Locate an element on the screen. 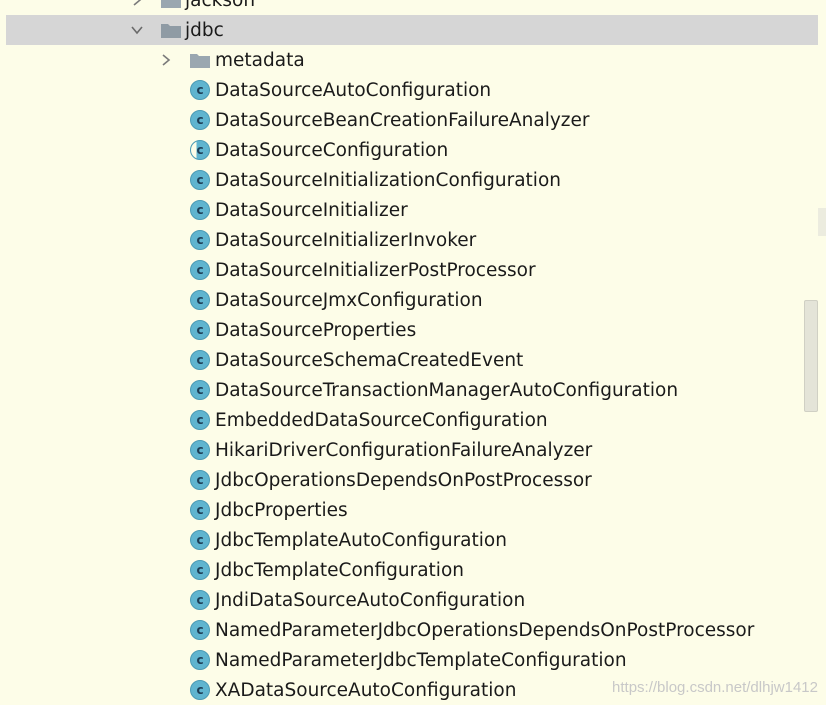 Image resolution: width=826 pixels, height=705 pixels. tree-row-class: c DataSourceInitializationConfiguration is located at coordinates (410, 180).